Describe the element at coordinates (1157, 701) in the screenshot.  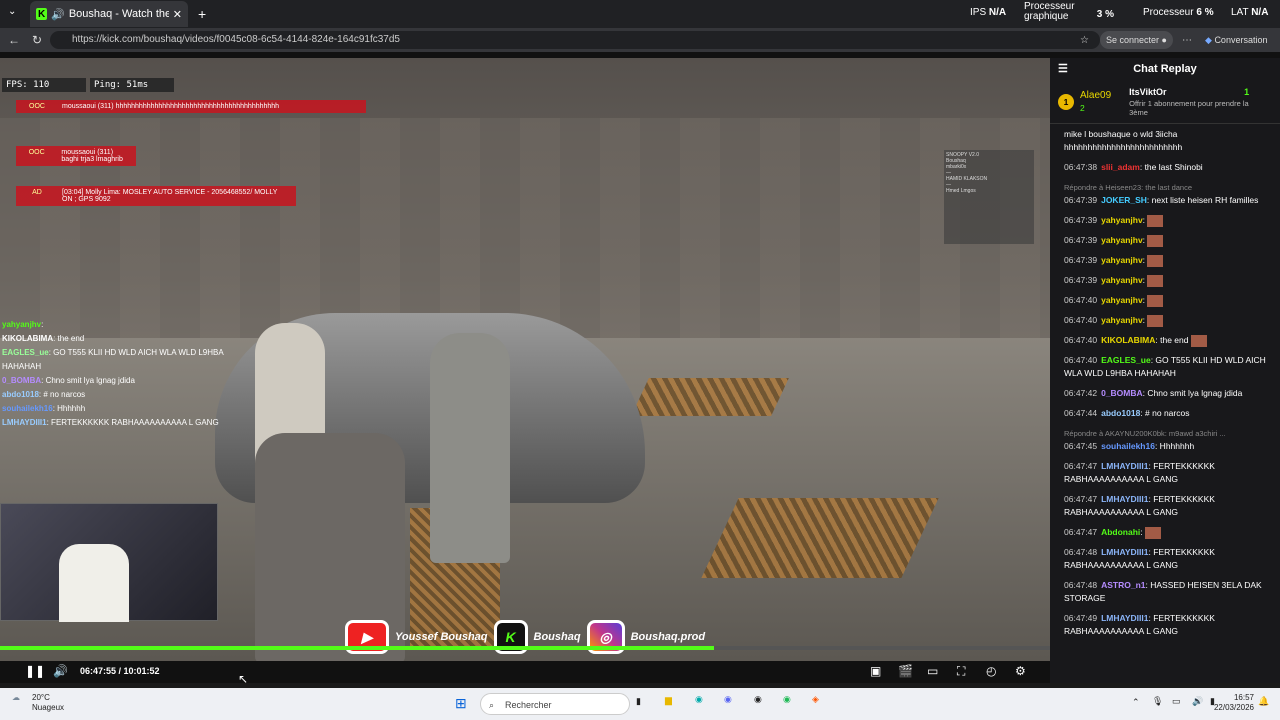
I see `mic-icon: 🎙` at that location.